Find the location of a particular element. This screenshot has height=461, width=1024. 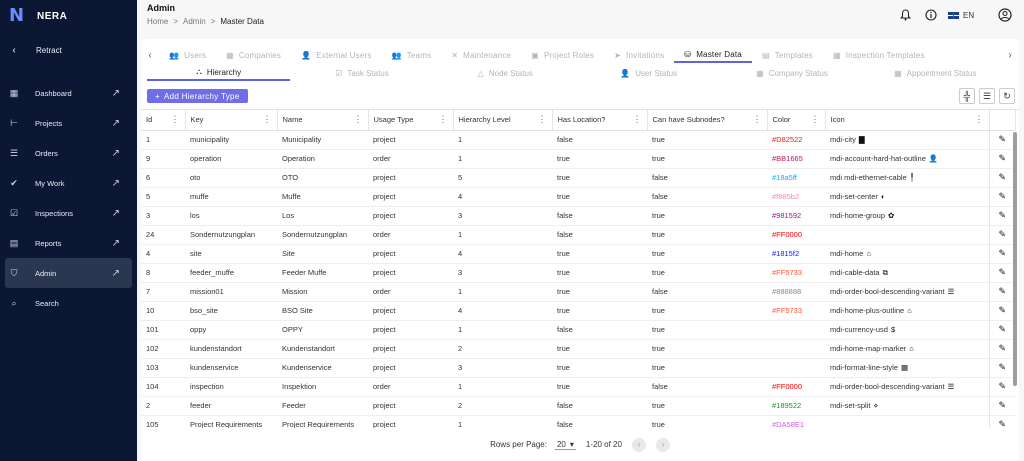

sidebar-item-reports: ▤ Reports ↗ is located at coordinates (68, 243).